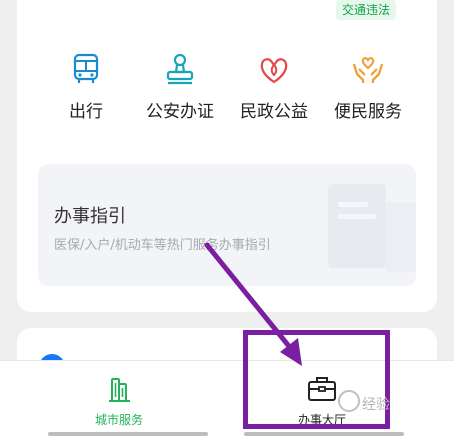 This screenshot has width=454, height=441. I want to click on watermark-text: 经验, so click(376, 405).